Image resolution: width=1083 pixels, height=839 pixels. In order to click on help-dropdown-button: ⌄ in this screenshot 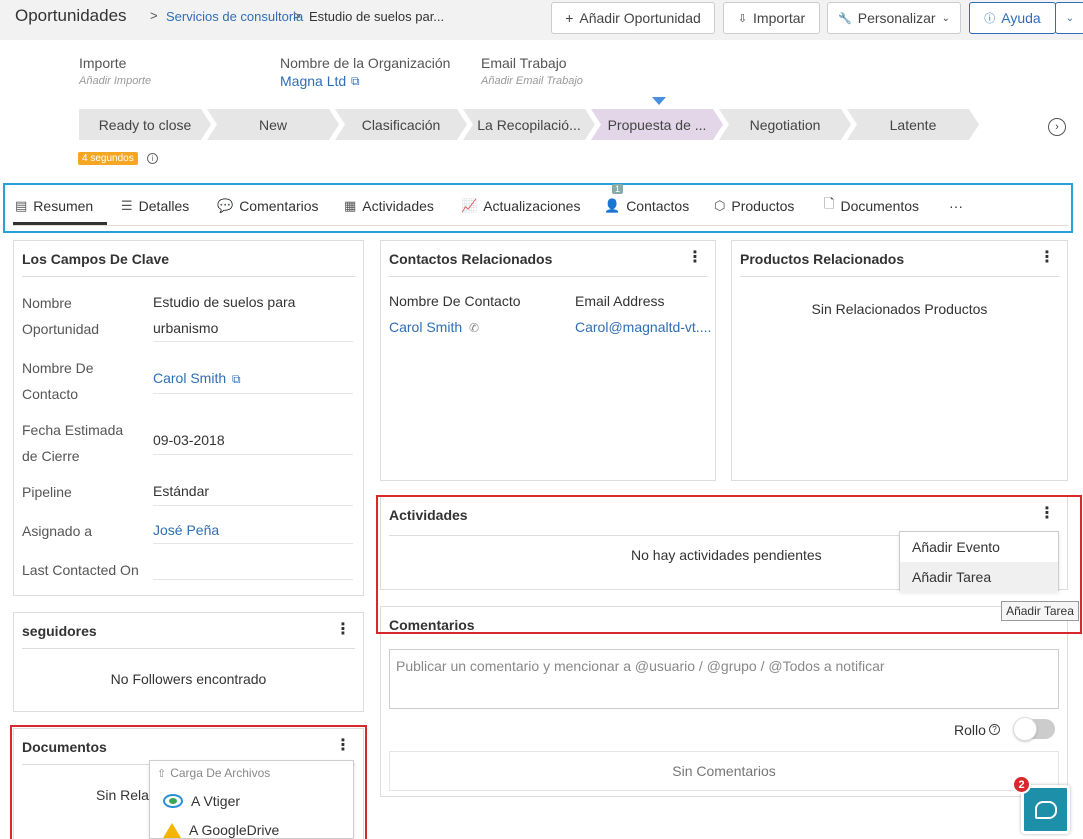, I will do `click(1069, 18)`.